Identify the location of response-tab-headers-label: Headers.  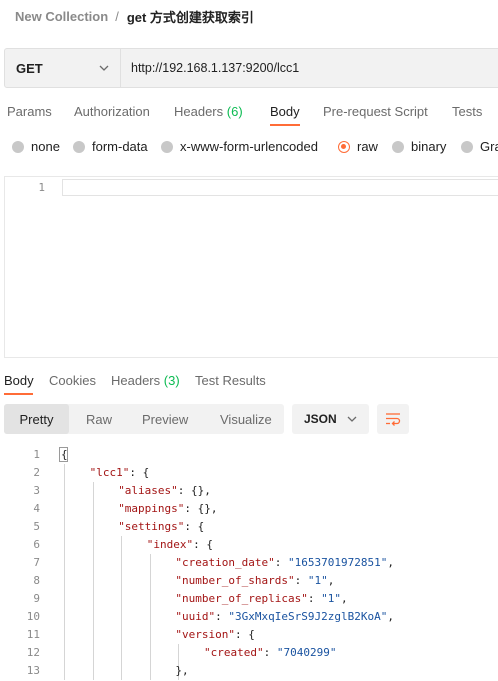
(136, 380).